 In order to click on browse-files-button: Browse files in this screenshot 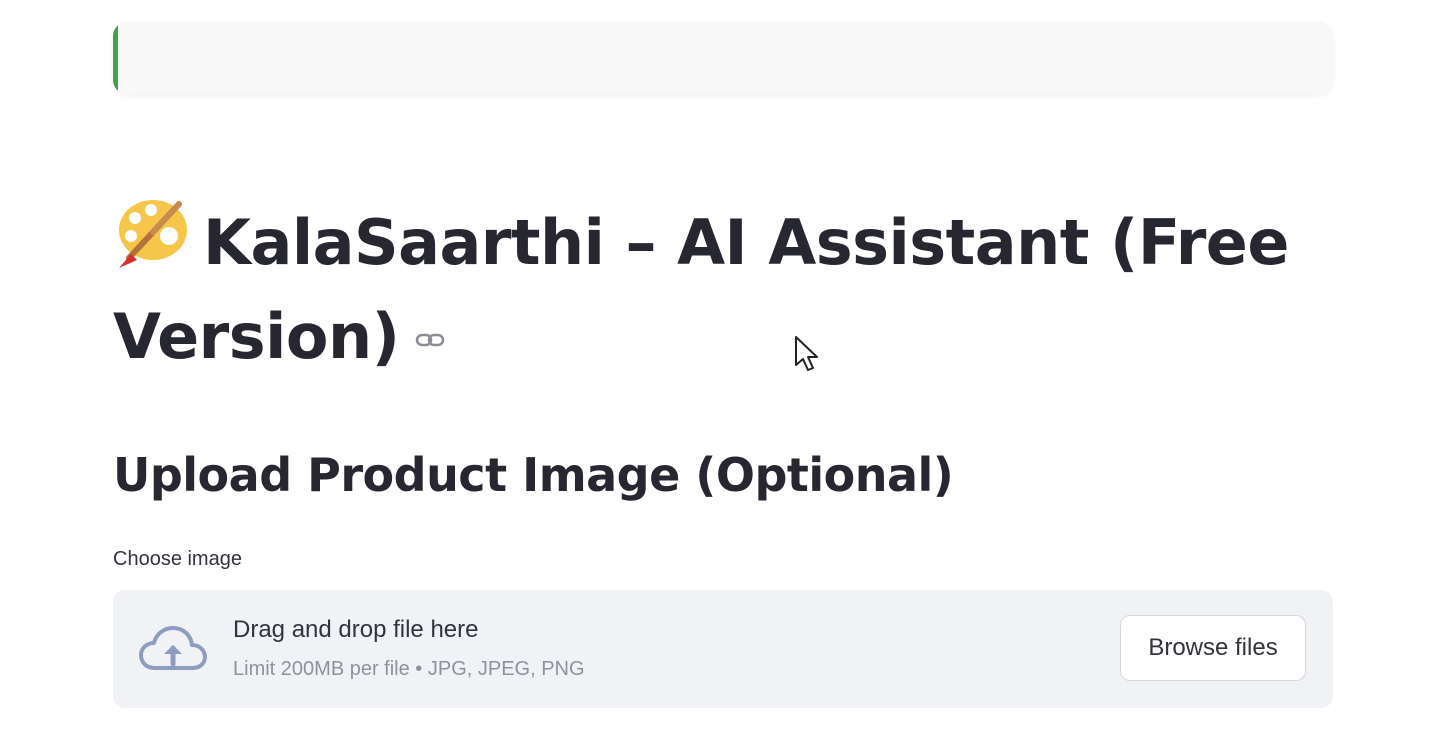, I will do `click(1213, 648)`.